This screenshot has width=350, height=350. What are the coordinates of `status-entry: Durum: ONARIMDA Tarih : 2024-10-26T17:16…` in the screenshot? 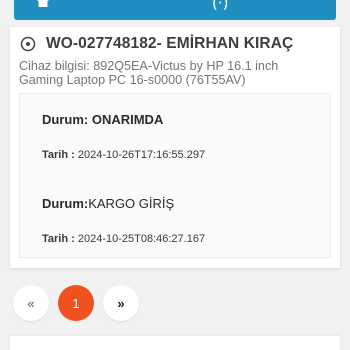 It's located at (123, 136).